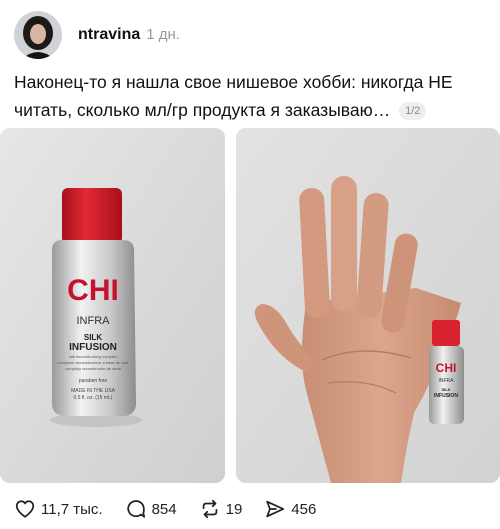 The width and height of the screenshot is (500, 529). What do you see at coordinates (135, 509) in the screenshot?
I see `comment-icon` at bounding box center [135, 509].